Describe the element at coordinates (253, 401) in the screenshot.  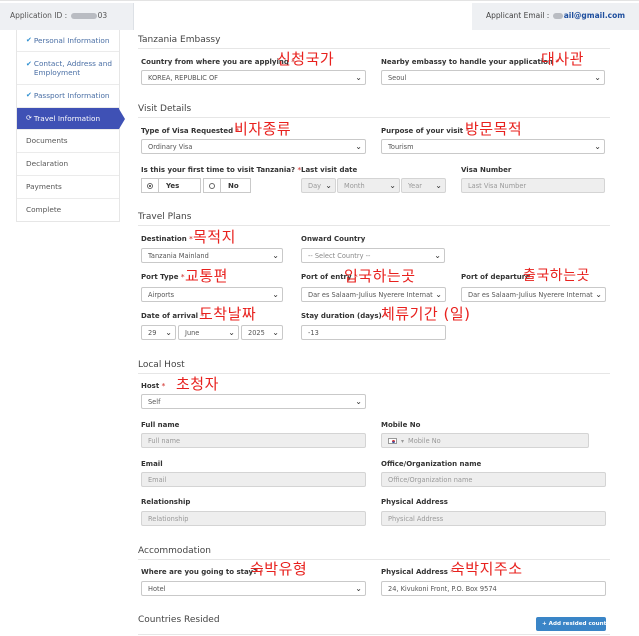
I see `host-select: Self ⌄` at that location.